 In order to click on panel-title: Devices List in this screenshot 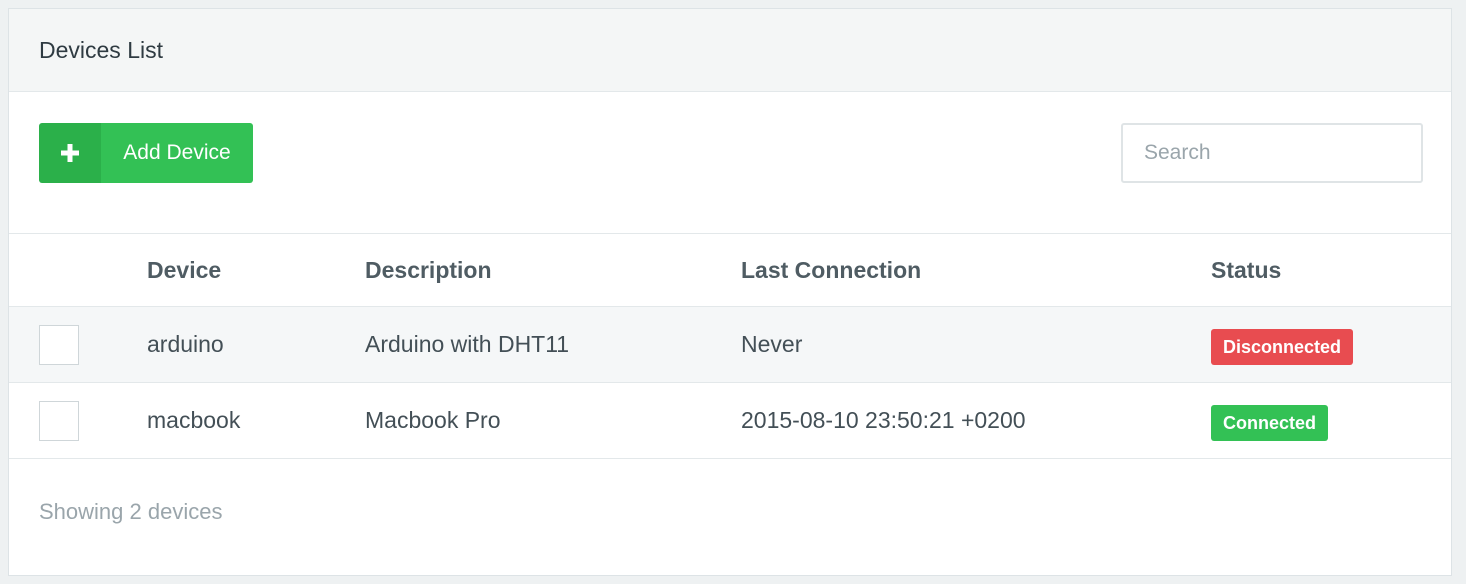, I will do `click(101, 49)`.